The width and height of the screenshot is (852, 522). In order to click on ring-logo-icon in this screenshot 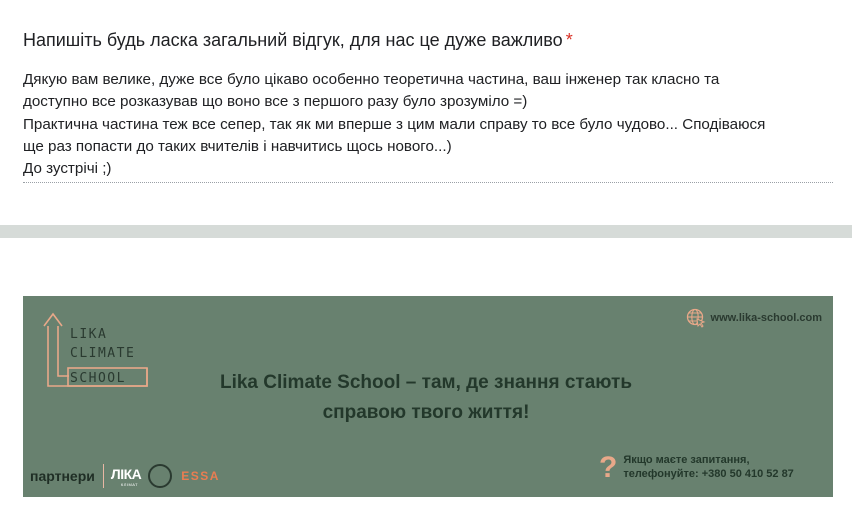, I will do `click(160, 476)`.